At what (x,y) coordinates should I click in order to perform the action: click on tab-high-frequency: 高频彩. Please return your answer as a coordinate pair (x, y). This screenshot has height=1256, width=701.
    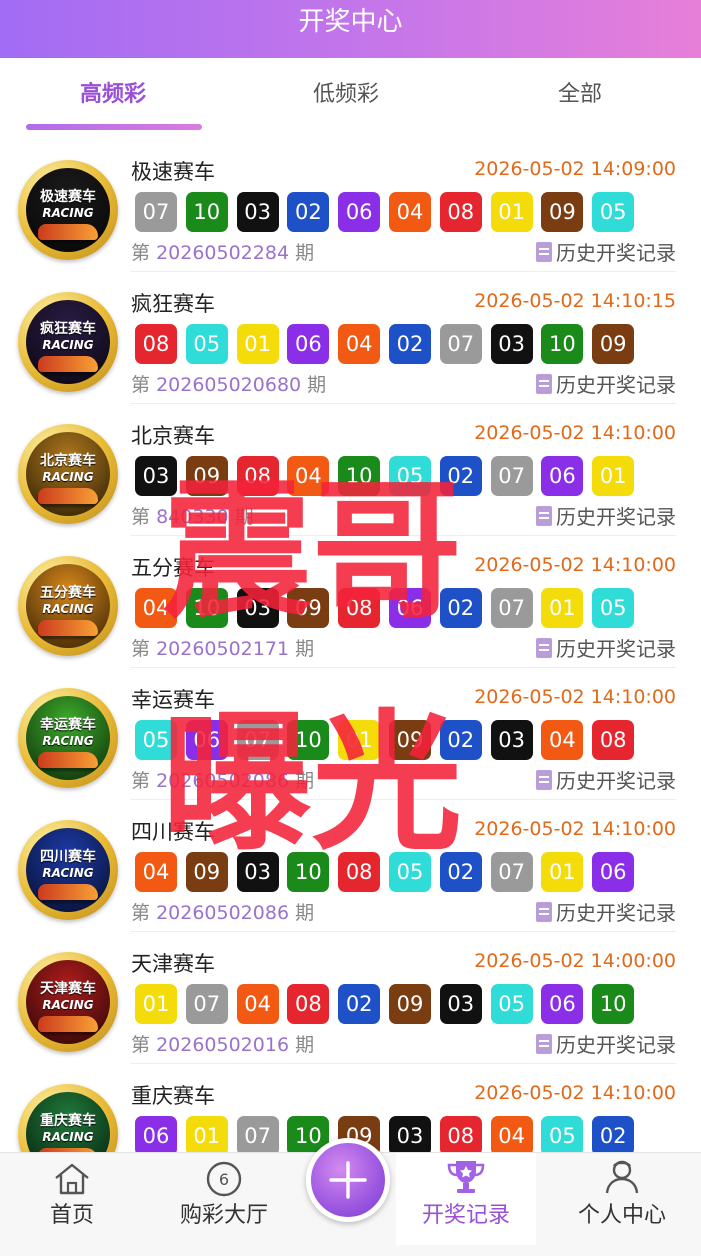
    Looking at the image, I should click on (113, 92).